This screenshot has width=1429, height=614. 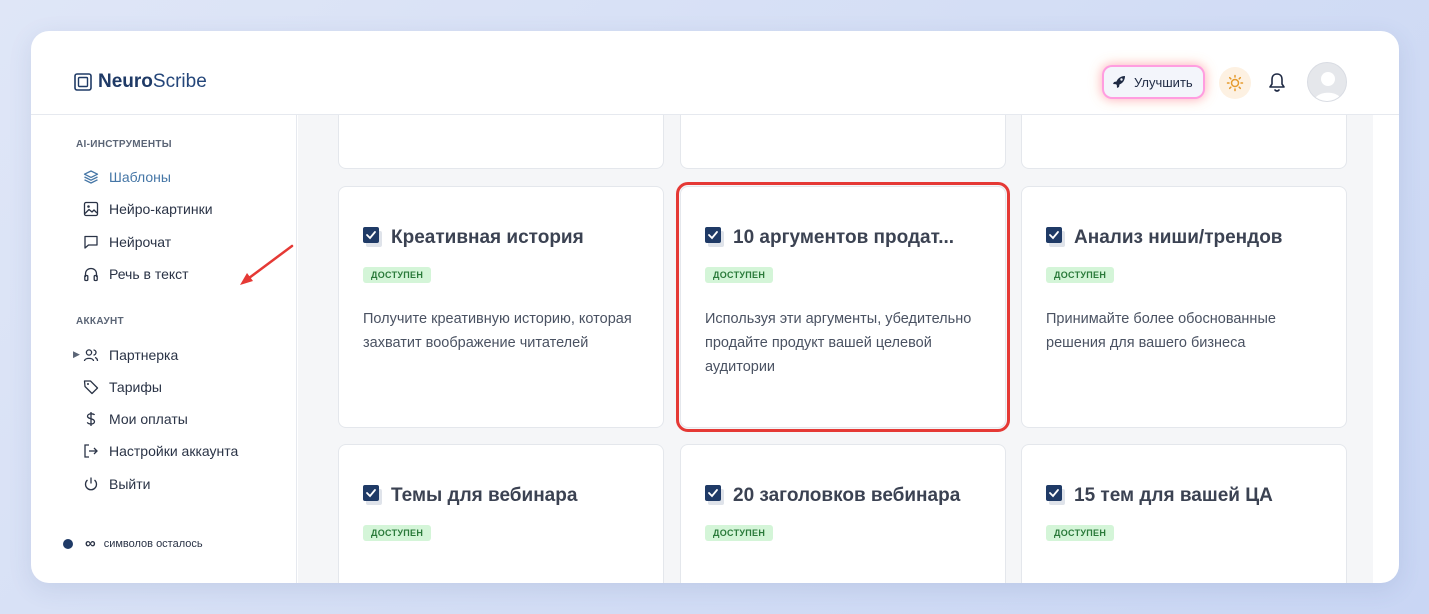 What do you see at coordinates (91, 274) in the screenshot?
I see `headphones-icon` at bounding box center [91, 274].